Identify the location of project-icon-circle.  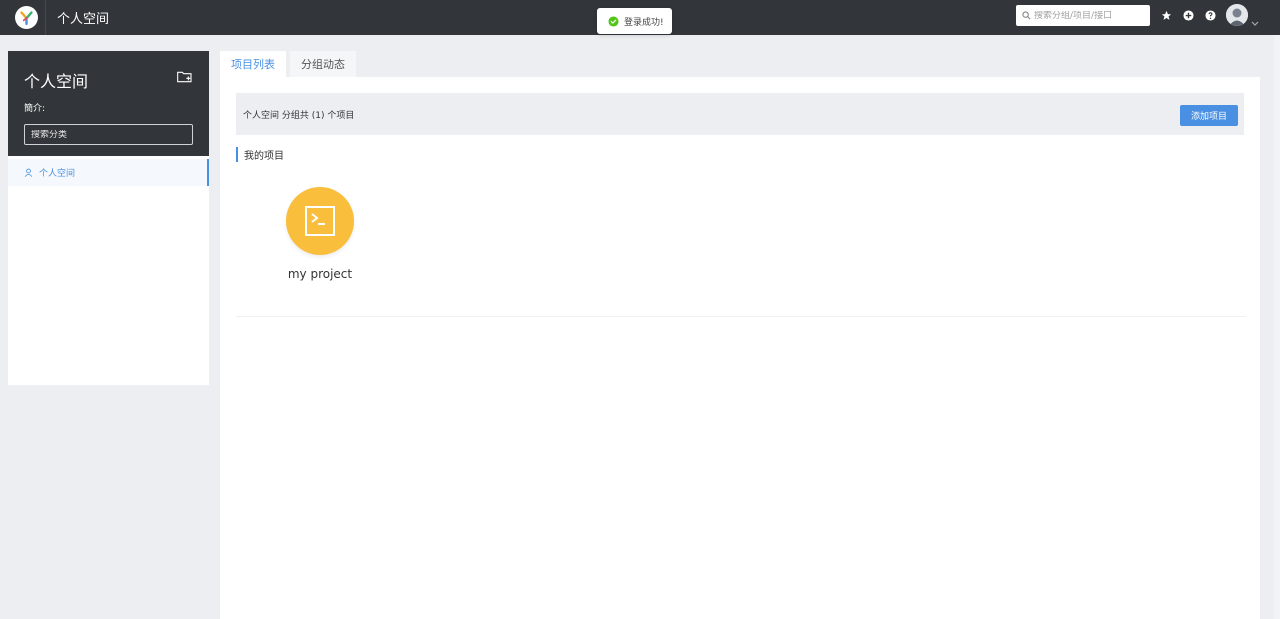
(320, 221).